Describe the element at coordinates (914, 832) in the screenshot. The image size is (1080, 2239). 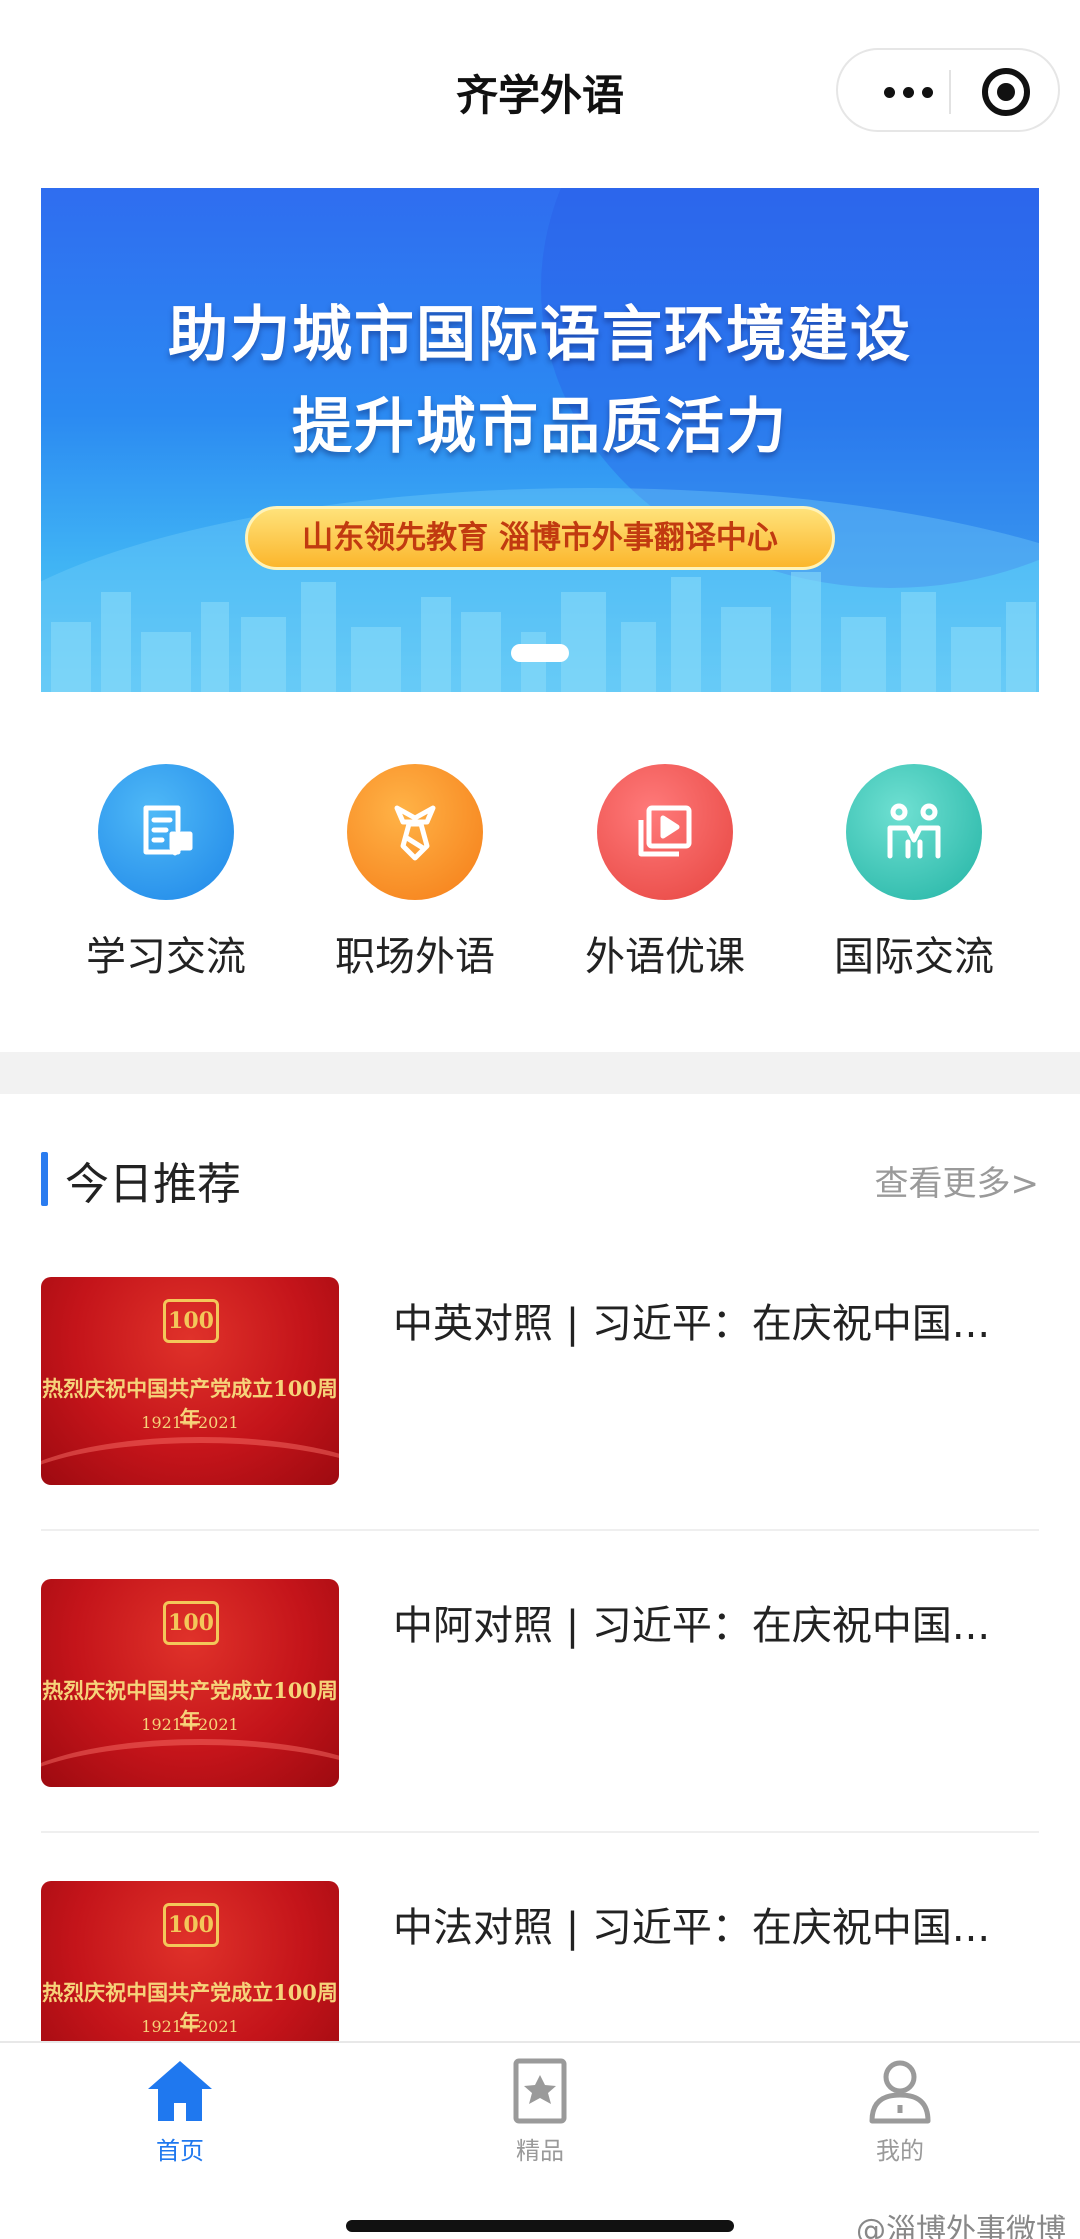
I see `people-icon` at that location.